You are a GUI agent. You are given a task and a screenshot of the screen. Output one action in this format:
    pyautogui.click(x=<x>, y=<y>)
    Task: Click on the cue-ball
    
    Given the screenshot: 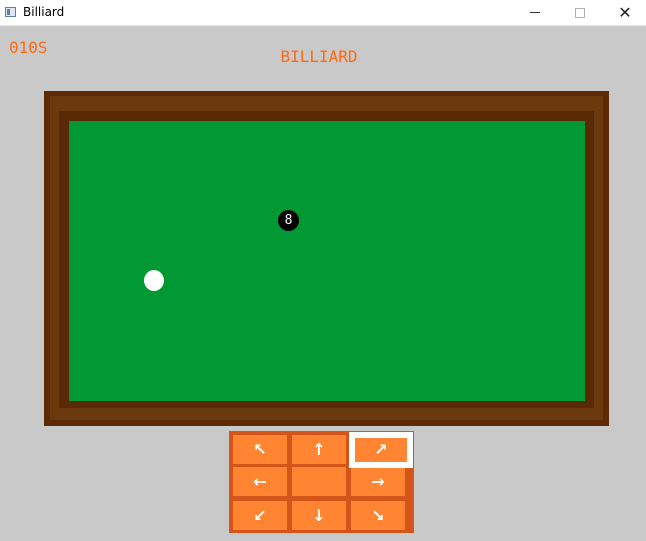 What is the action you would take?
    pyautogui.click(x=154, y=280)
    